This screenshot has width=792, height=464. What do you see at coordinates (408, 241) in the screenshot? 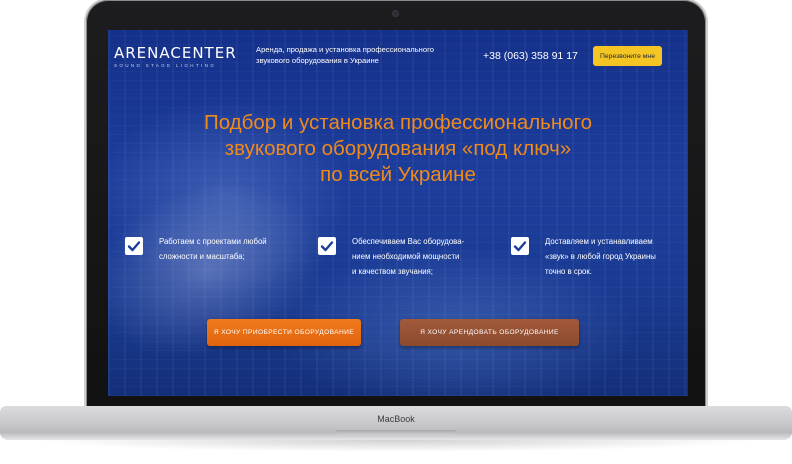
I see `feature-line: Обеспечиваем Вас оборудова-` at bounding box center [408, 241].